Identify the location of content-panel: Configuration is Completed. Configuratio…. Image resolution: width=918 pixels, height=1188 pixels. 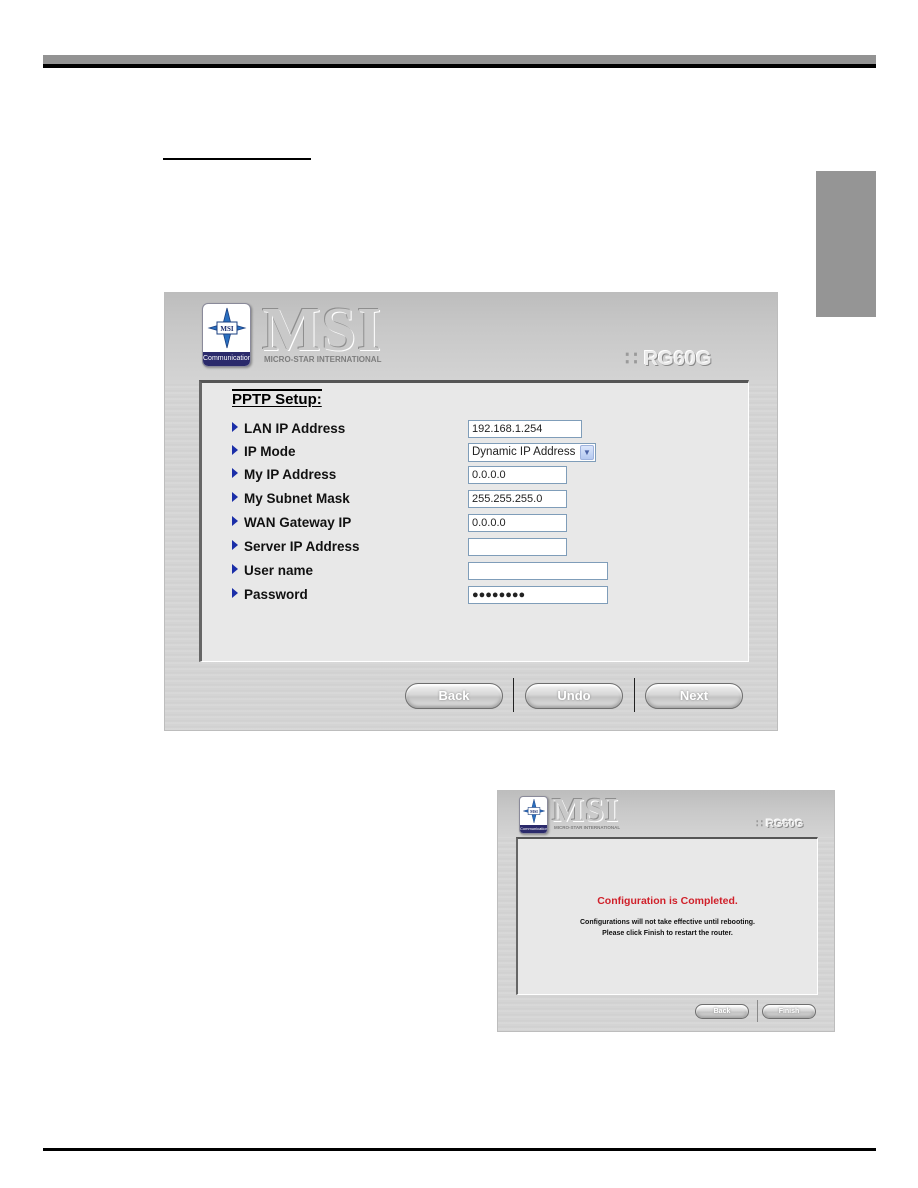
(667, 916).